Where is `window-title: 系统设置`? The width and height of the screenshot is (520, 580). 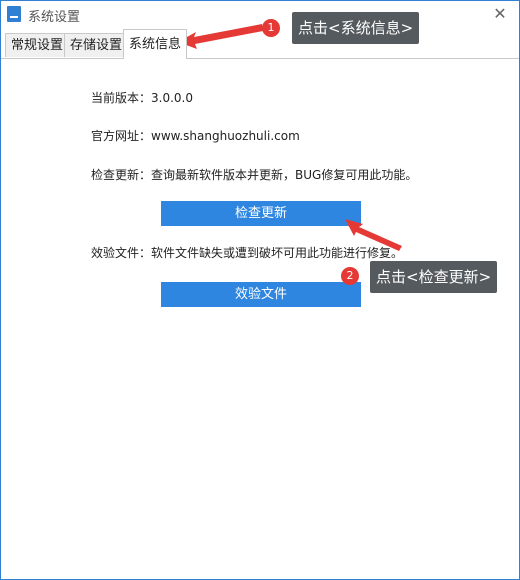 window-title: 系统设置 is located at coordinates (54, 17).